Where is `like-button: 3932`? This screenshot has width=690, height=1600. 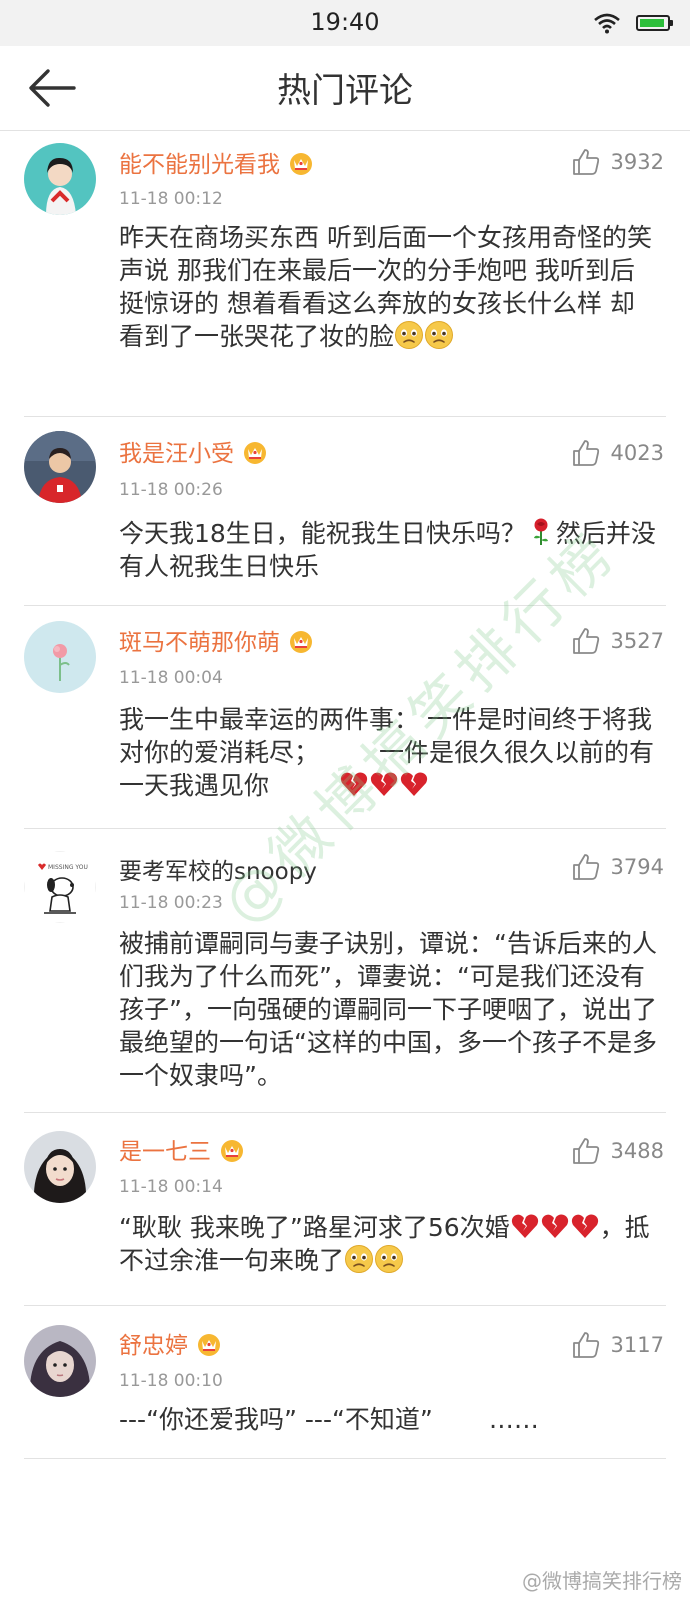
like-button: 3932 is located at coordinates (617, 162).